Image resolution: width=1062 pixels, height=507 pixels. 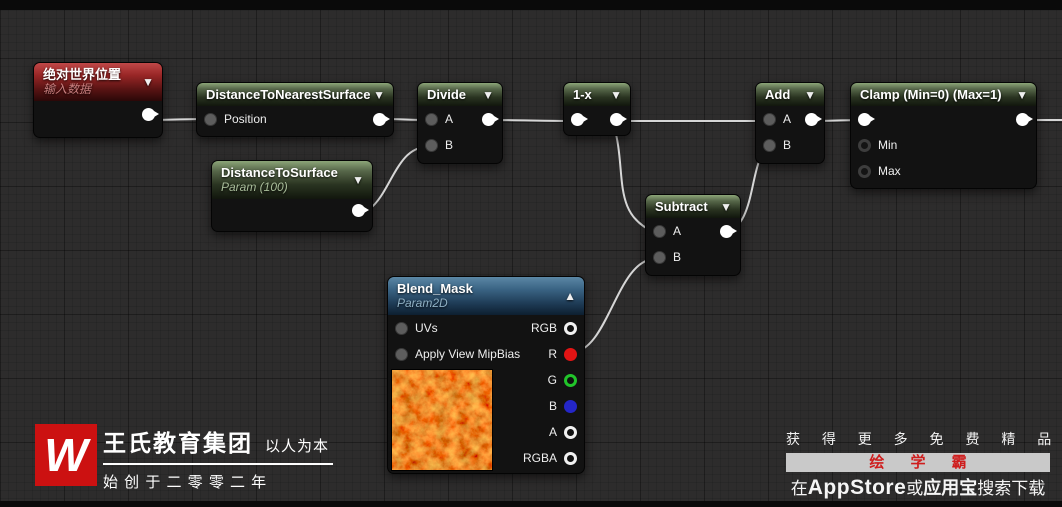 I want to click on pin-label: R, so click(x=552, y=354).